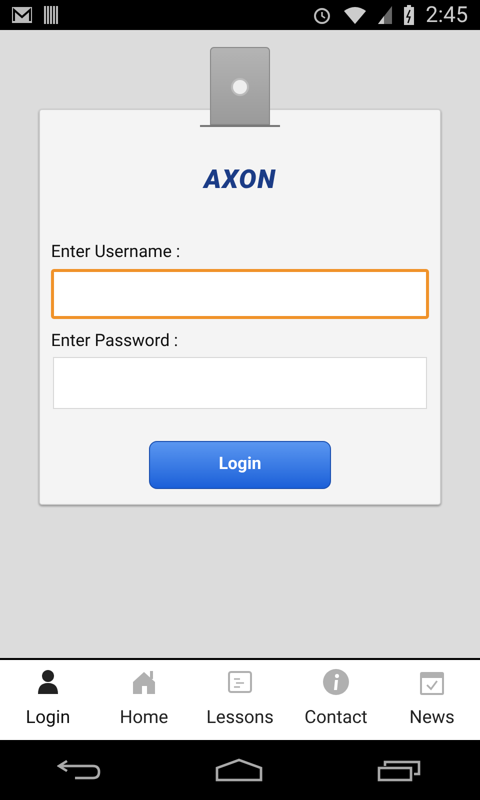 This screenshot has width=480, height=800. Describe the element at coordinates (240, 180) in the screenshot. I see `logo: AXON` at that location.